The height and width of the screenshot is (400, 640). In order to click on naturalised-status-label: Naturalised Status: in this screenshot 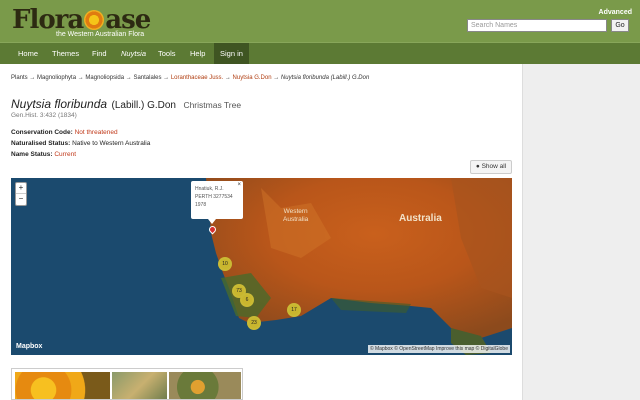, I will do `click(41, 143)`.